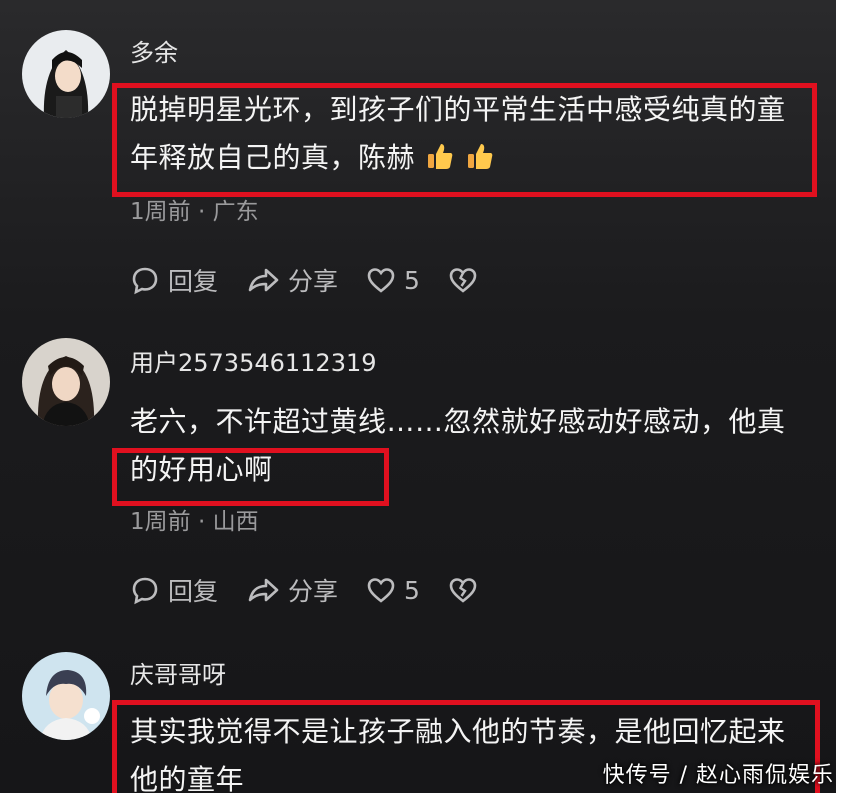  What do you see at coordinates (458, 445) in the screenshot?
I see `comment-text: 老六，不许超过黄线……忽然就好感动好感动，他真的好用心啊` at bounding box center [458, 445].